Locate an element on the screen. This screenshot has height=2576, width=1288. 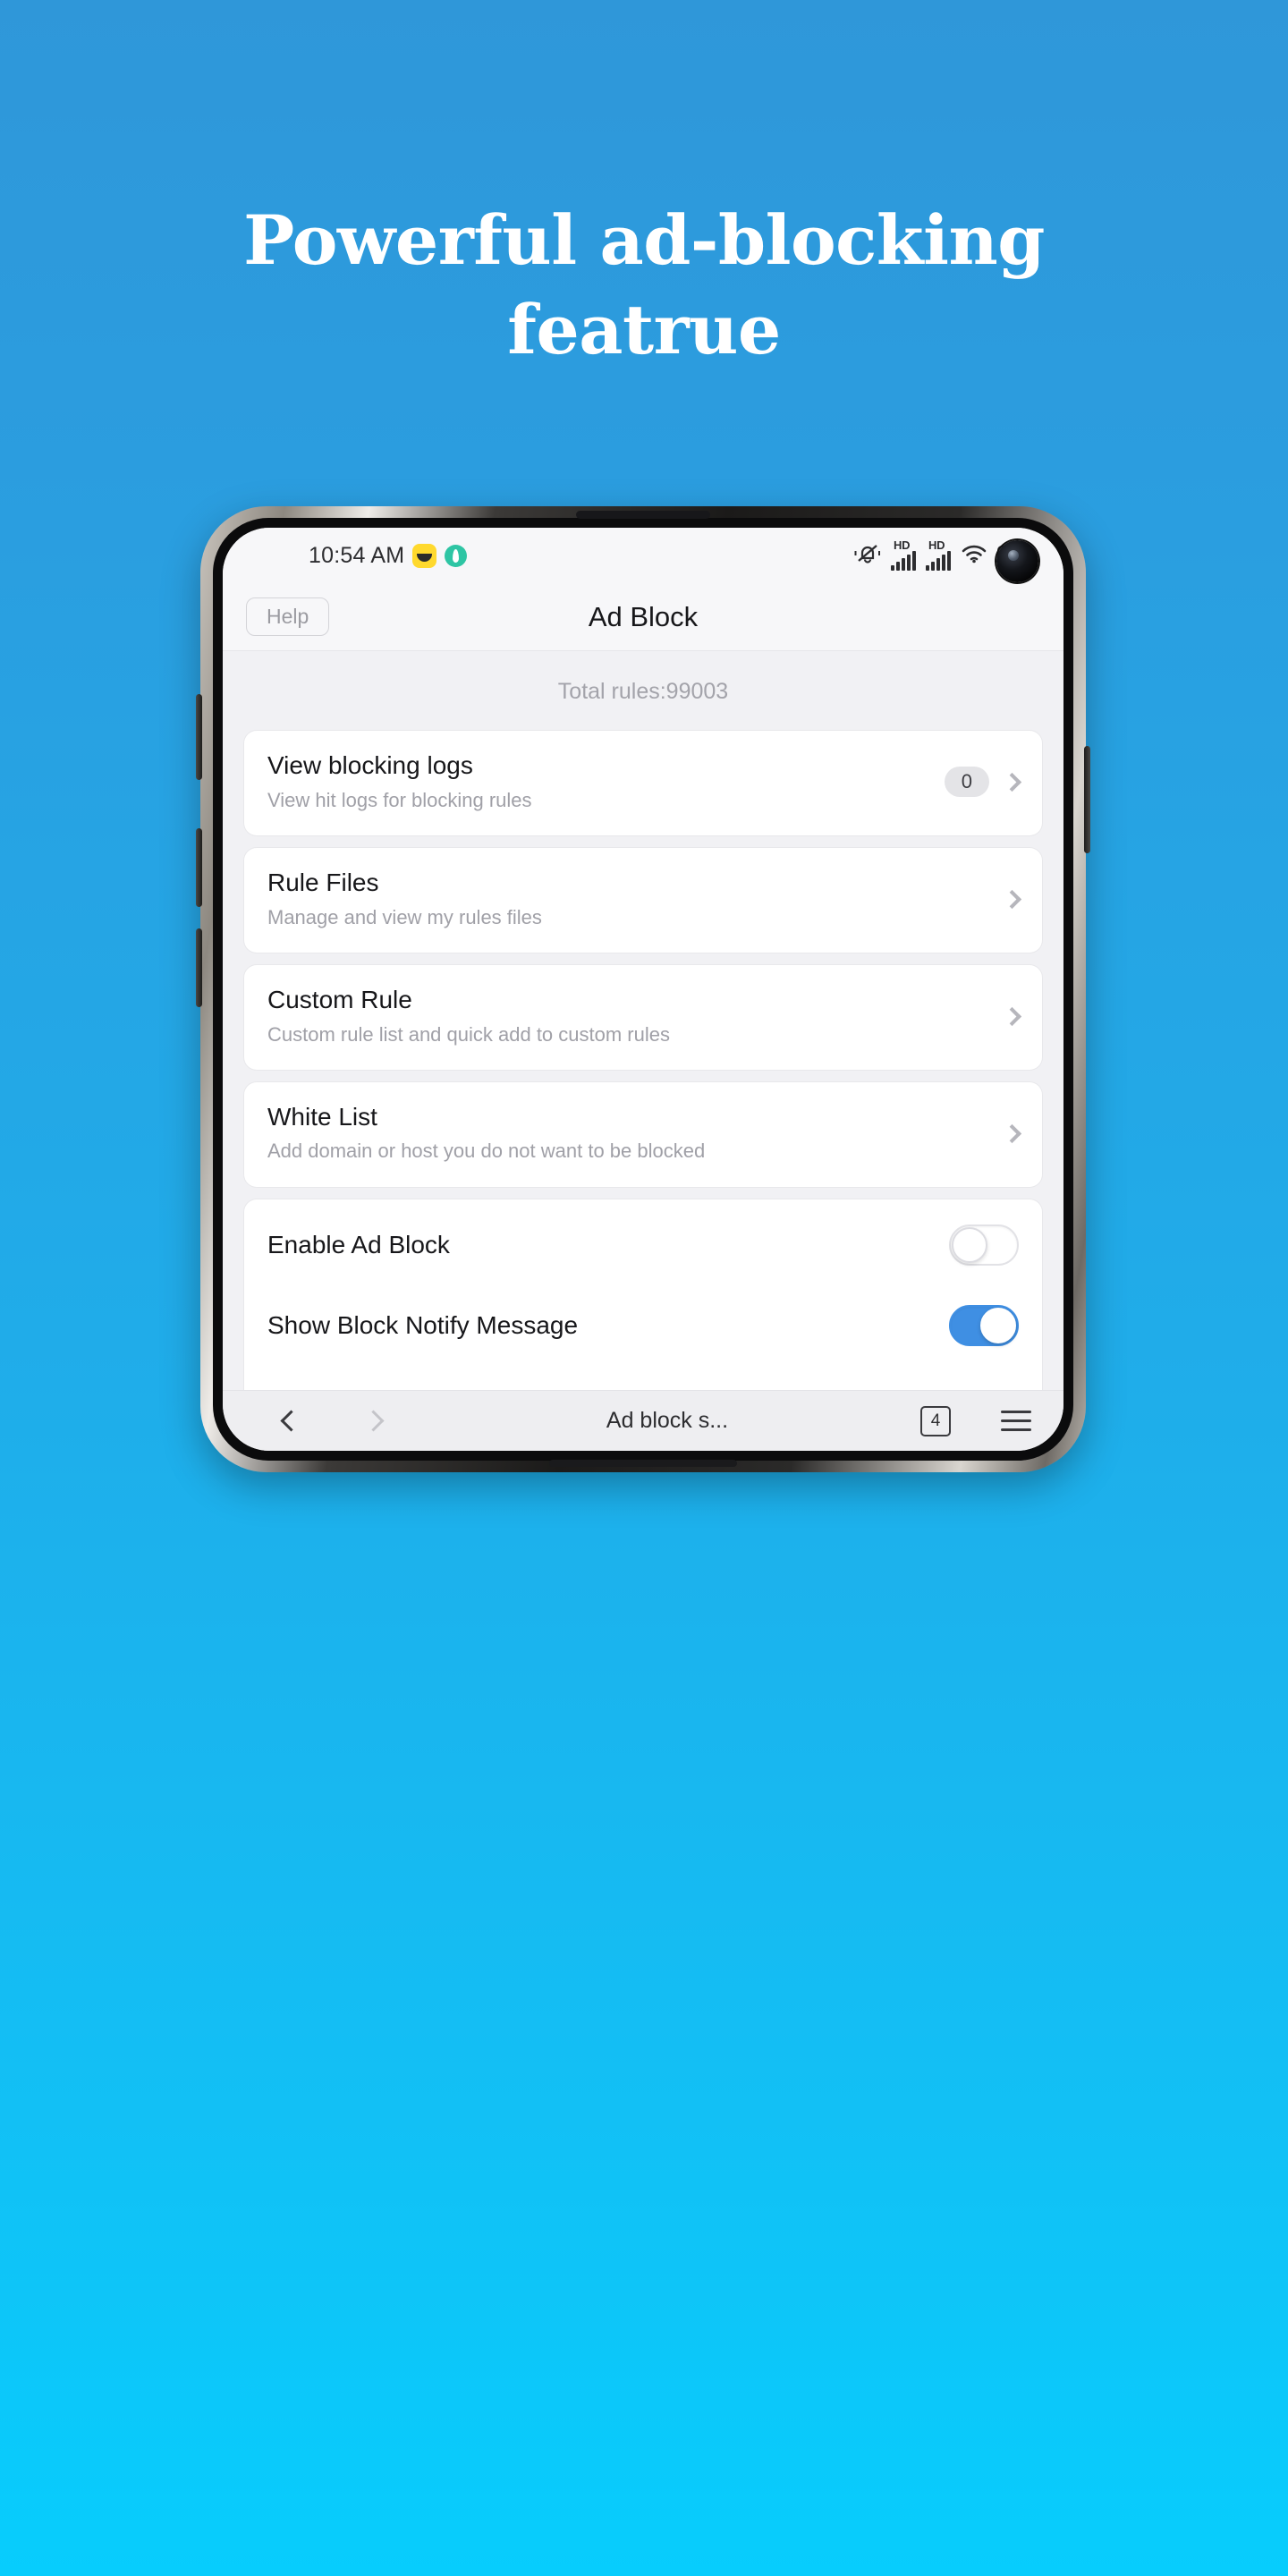
card-title: Rule Files is located at coordinates (323, 882).